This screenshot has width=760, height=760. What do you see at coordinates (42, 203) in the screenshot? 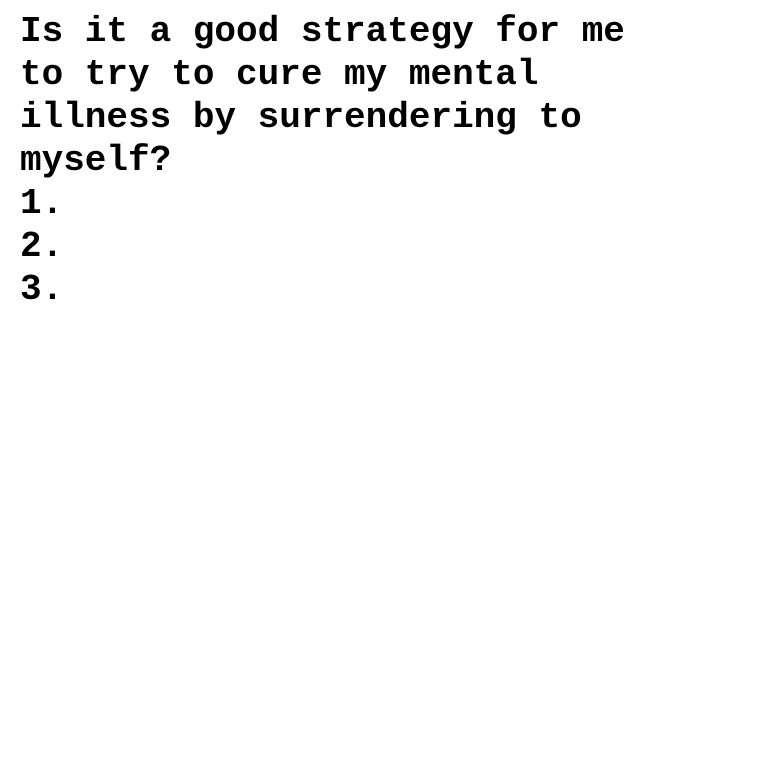
I see `list-item-marker: 1.` at bounding box center [42, 203].